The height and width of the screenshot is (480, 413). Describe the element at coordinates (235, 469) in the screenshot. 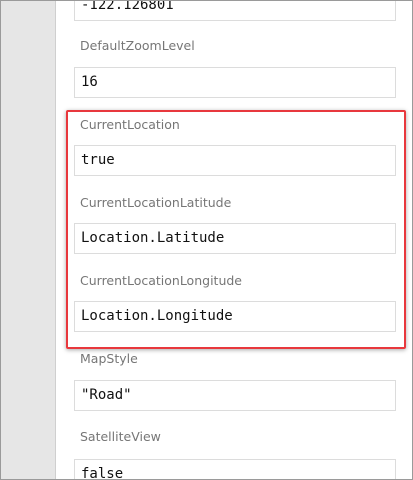

I see `satellite-view-input: false` at that location.